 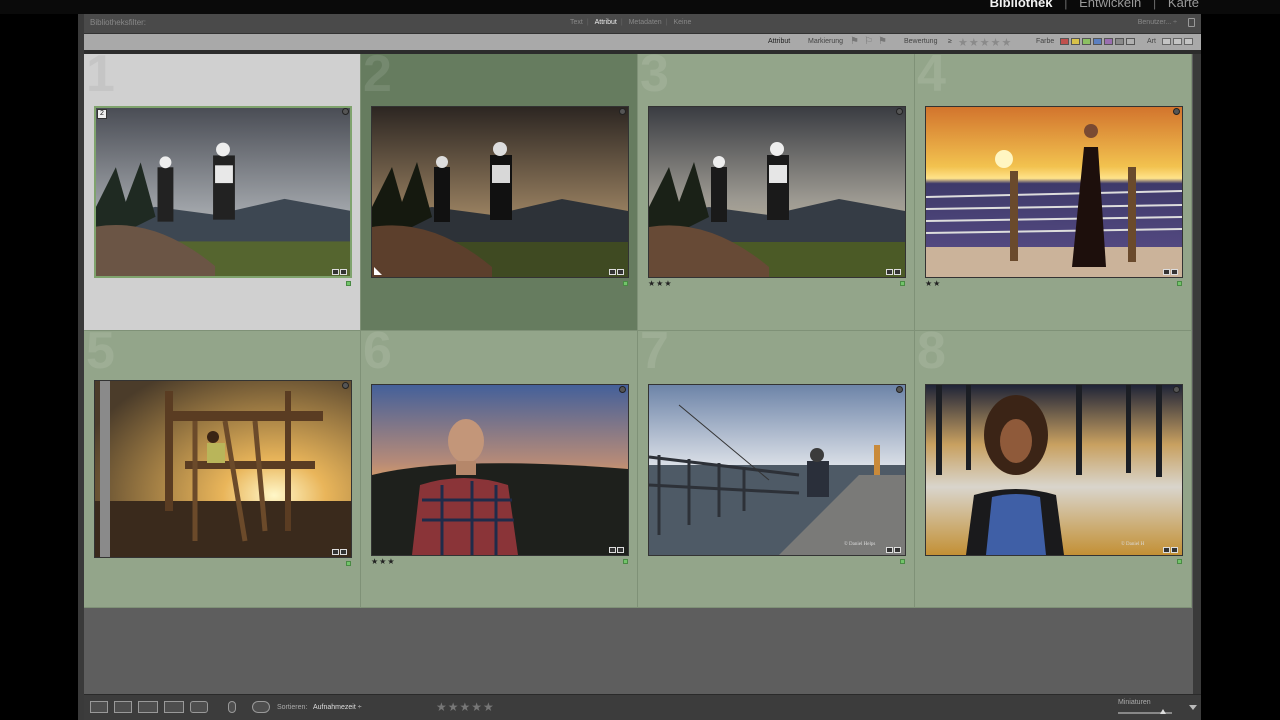 I want to click on right-panel-toggle, so click(x=1197, y=354).